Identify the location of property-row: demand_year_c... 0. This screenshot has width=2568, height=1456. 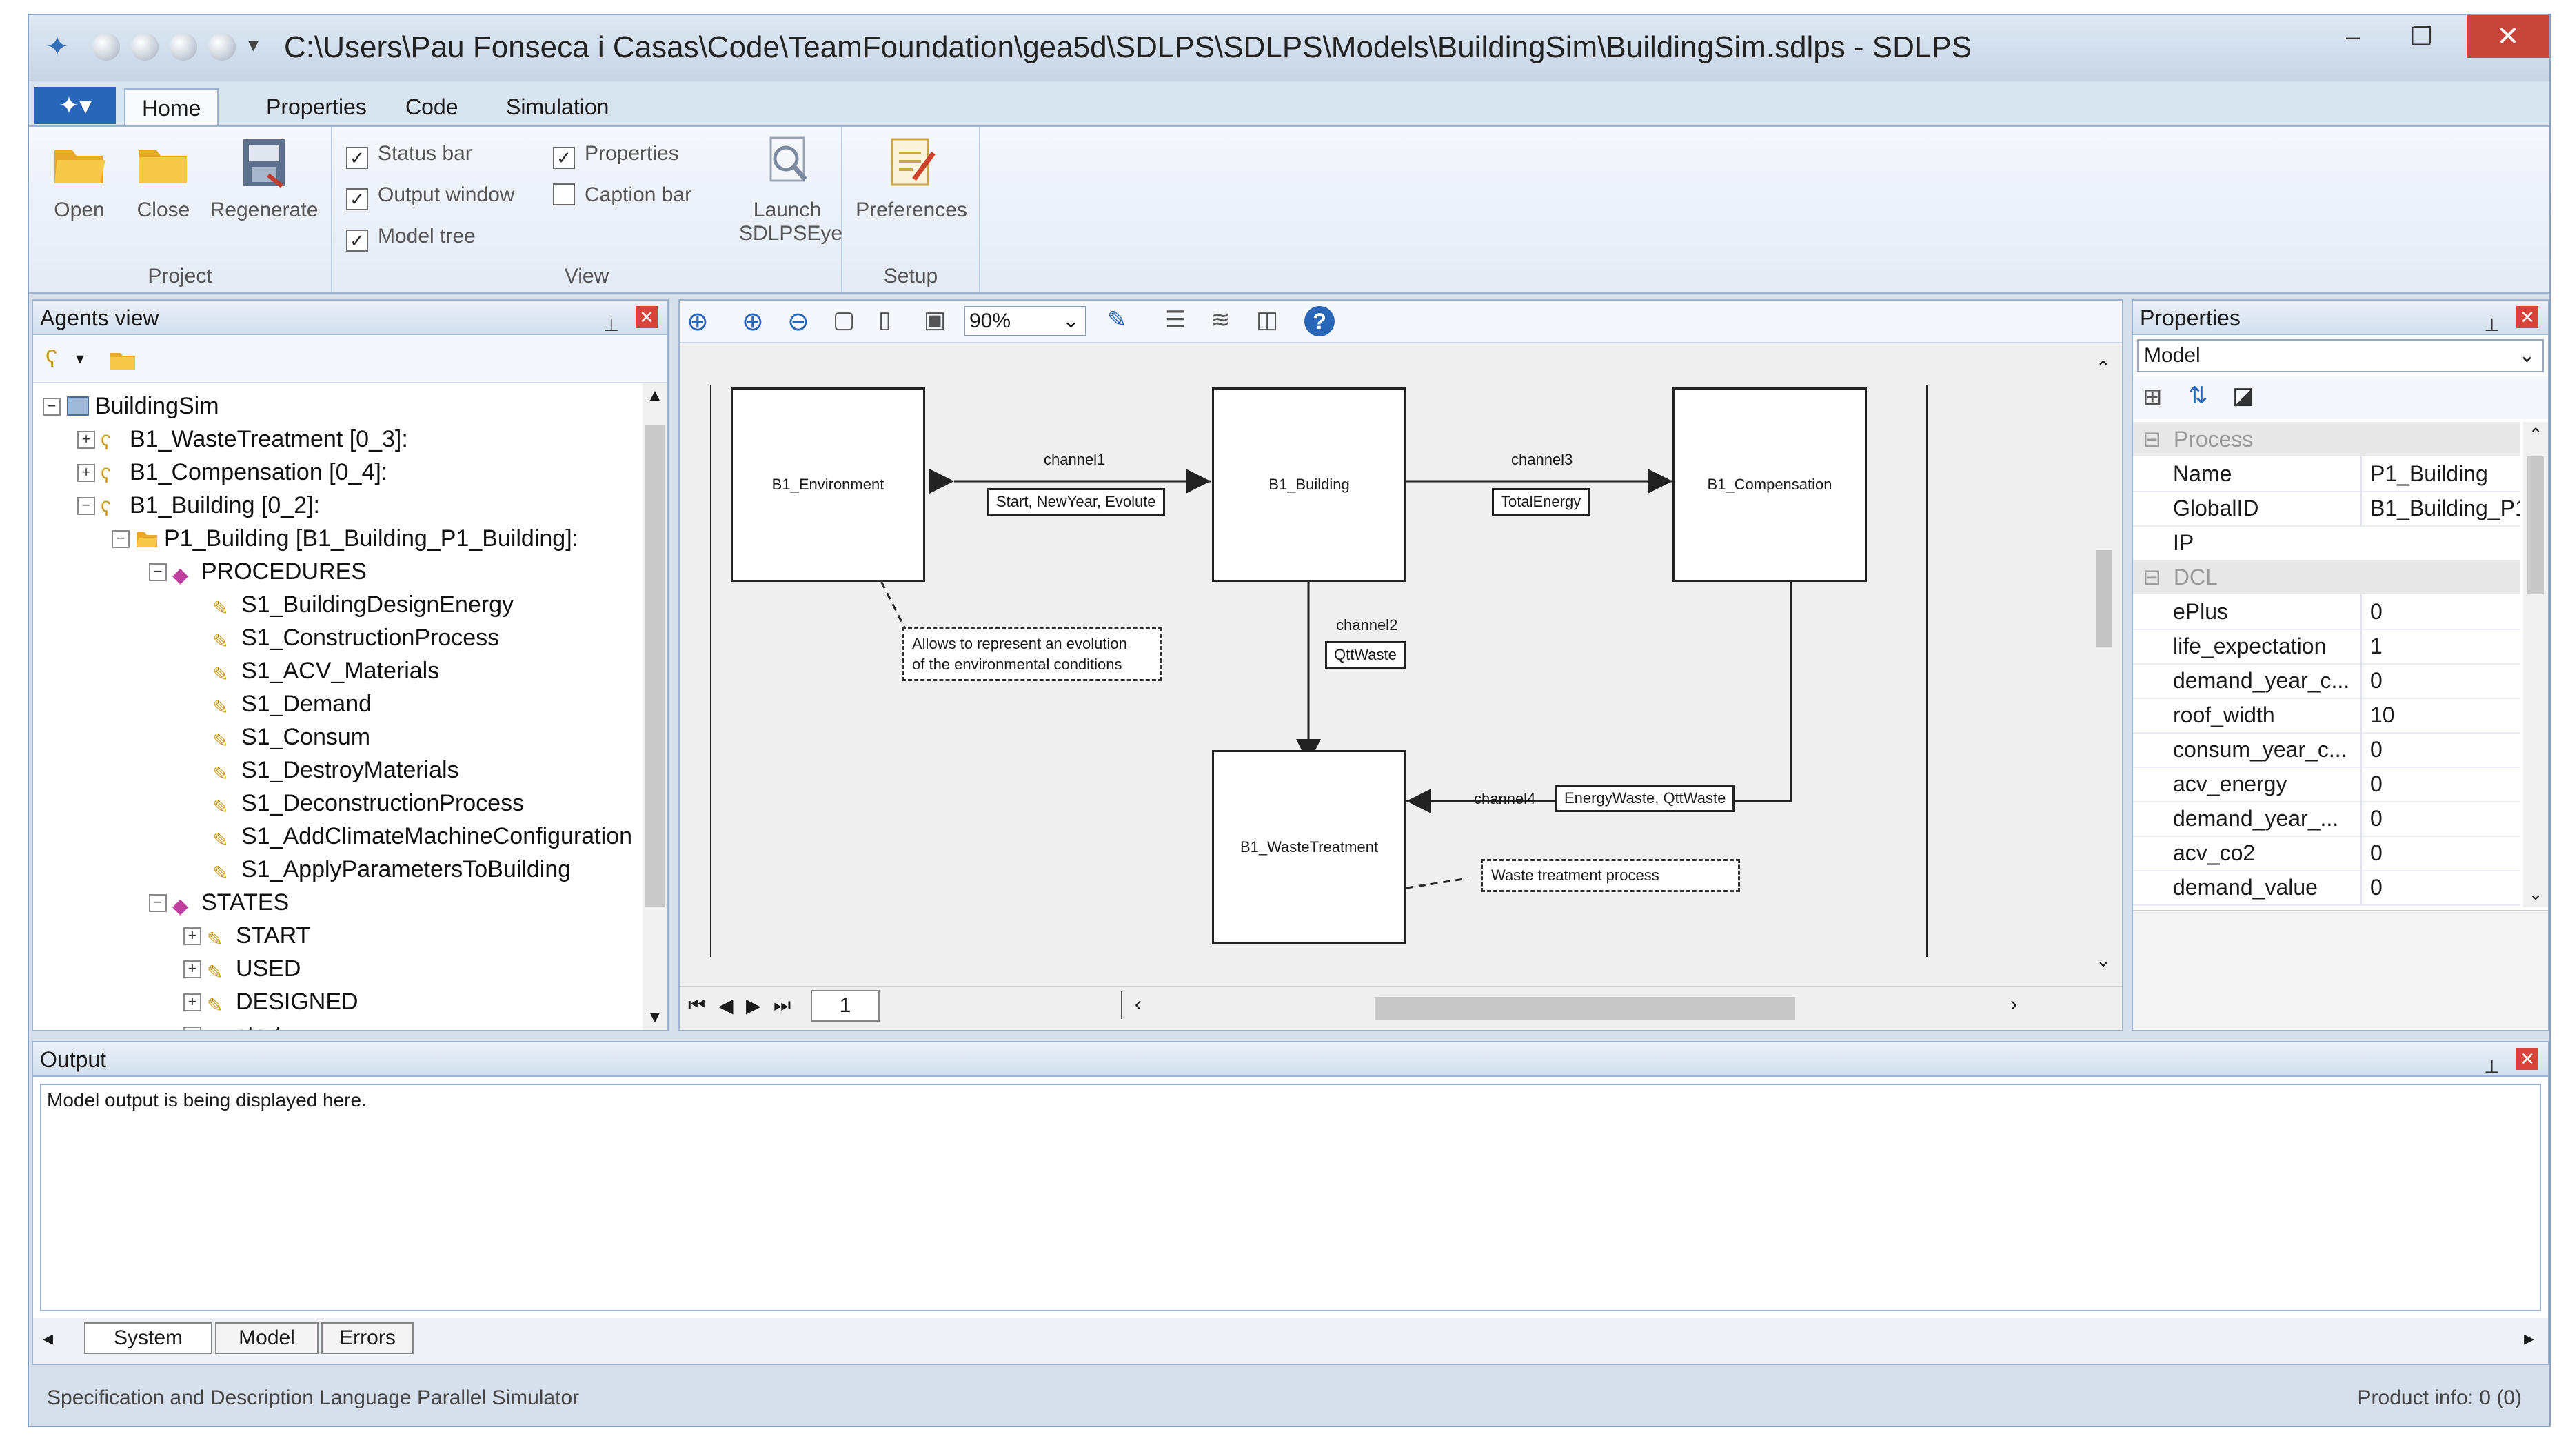
(2326, 681).